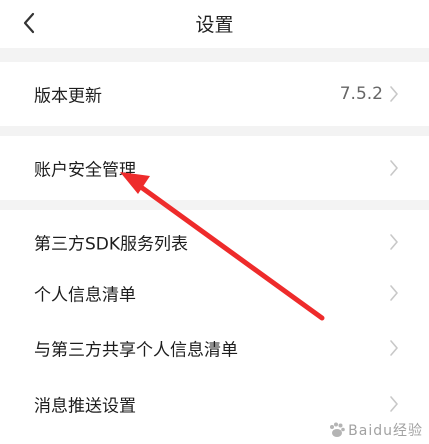 This screenshot has height=444, width=429. I want to click on settings-item-shared-info-list: 与第三方共享个人信息清单, so click(214, 348).